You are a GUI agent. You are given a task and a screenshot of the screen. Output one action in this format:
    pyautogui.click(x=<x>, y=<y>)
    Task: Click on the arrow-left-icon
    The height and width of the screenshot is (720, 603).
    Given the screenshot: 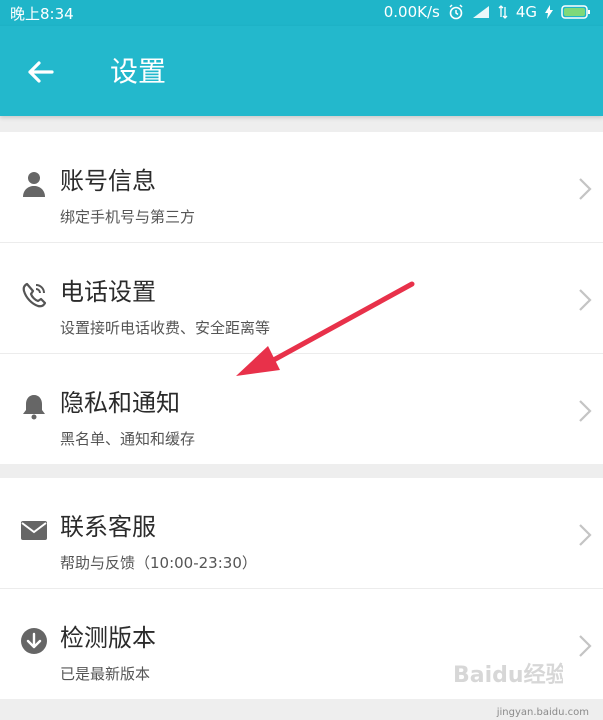 What is the action you would take?
    pyautogui.click(x=41, y=72)
    